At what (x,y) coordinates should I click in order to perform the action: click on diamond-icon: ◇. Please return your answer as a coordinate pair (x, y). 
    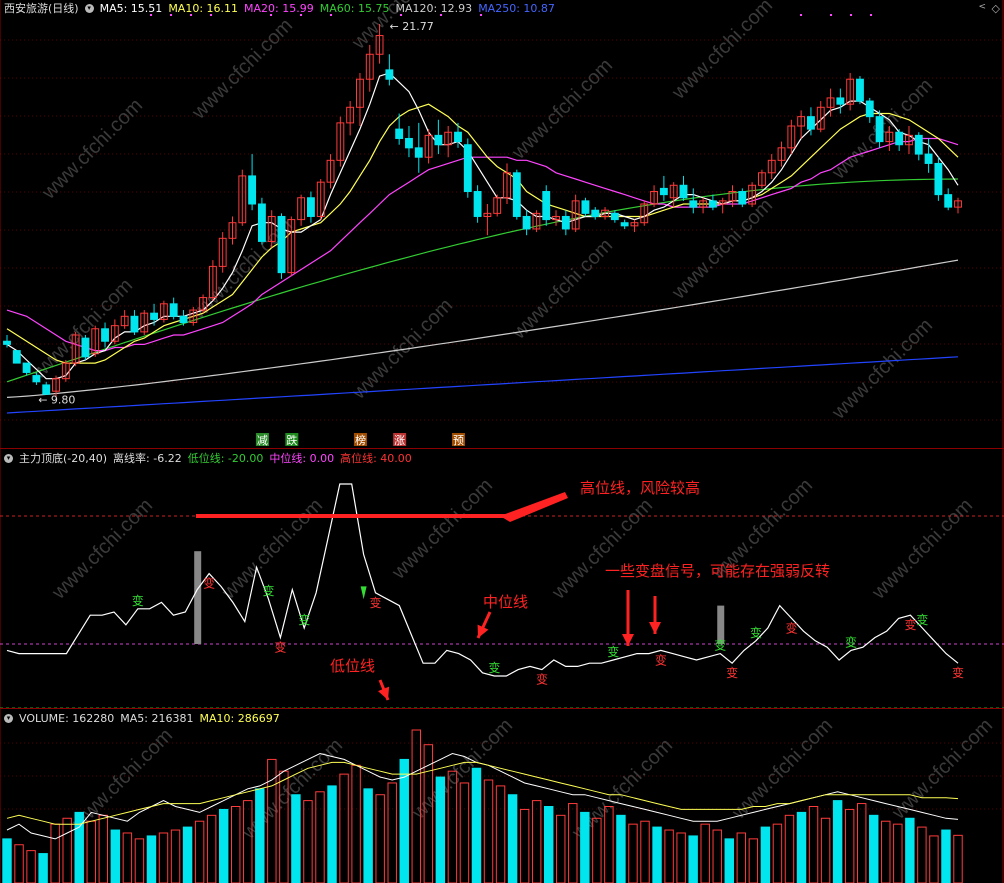
    Looking at the image, I should click on (996, 8).